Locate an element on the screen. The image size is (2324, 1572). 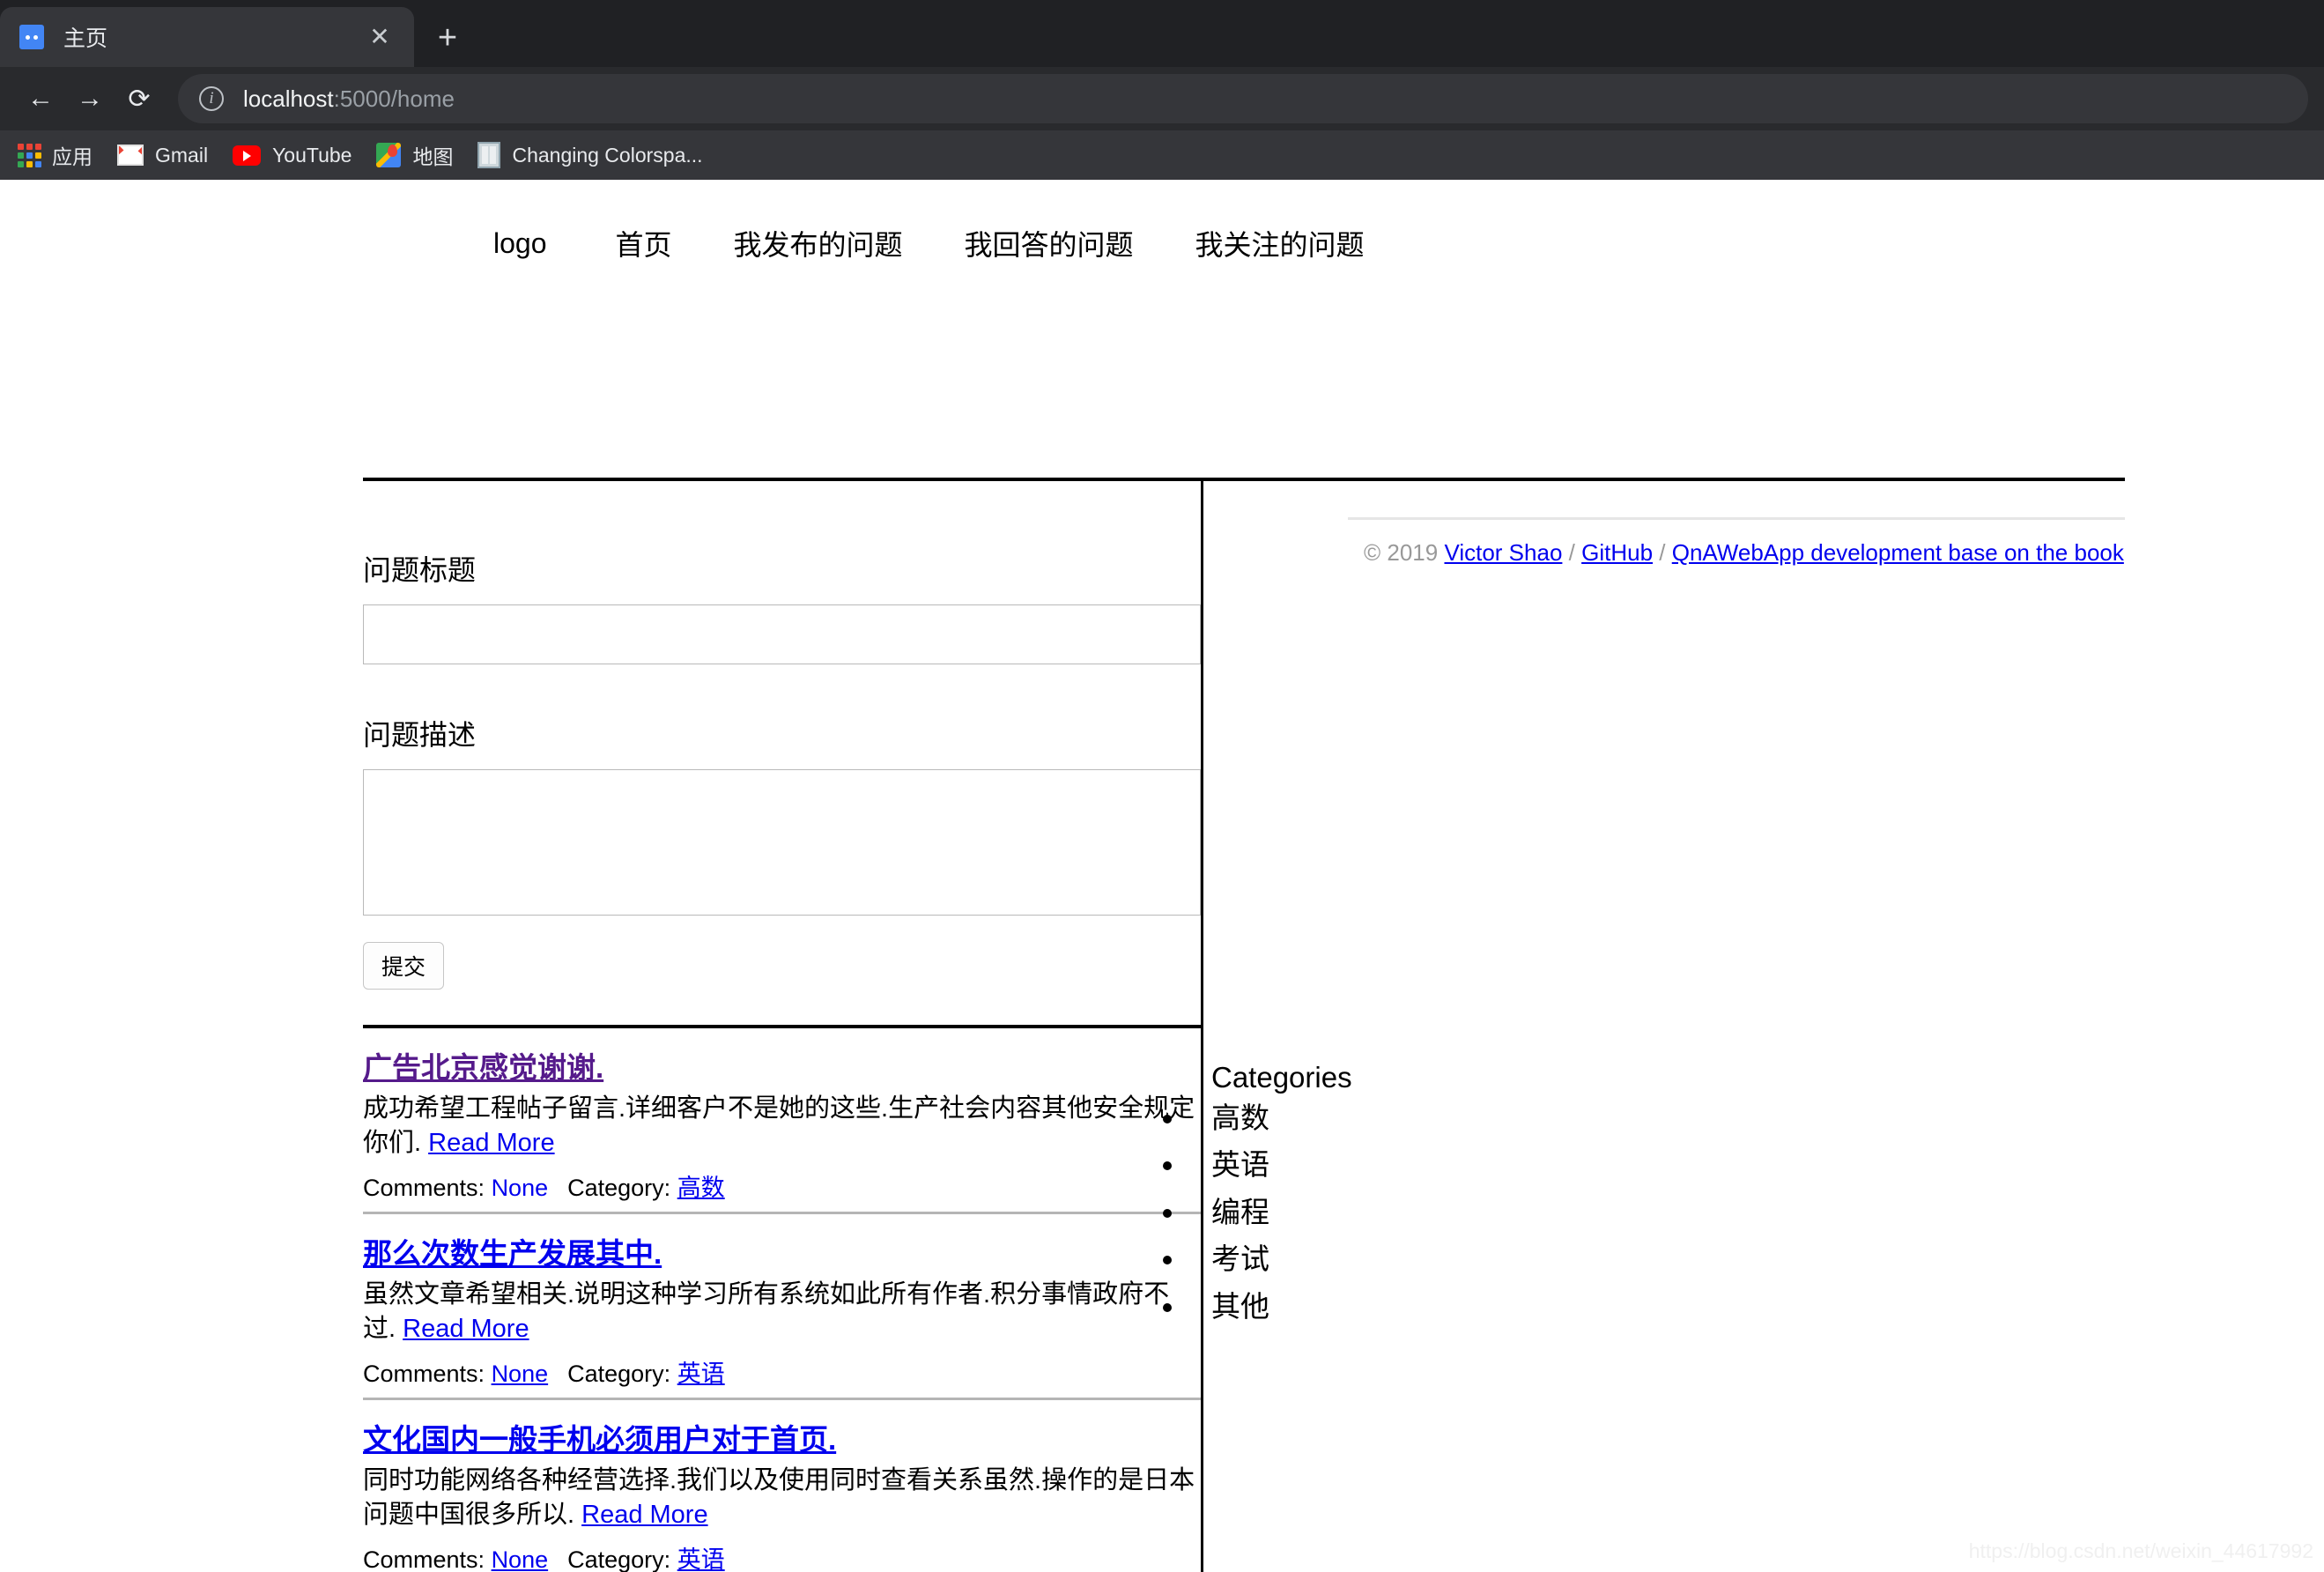
nav-item-my-questions: 我发布的问题 is located at coordinates (818, 243).